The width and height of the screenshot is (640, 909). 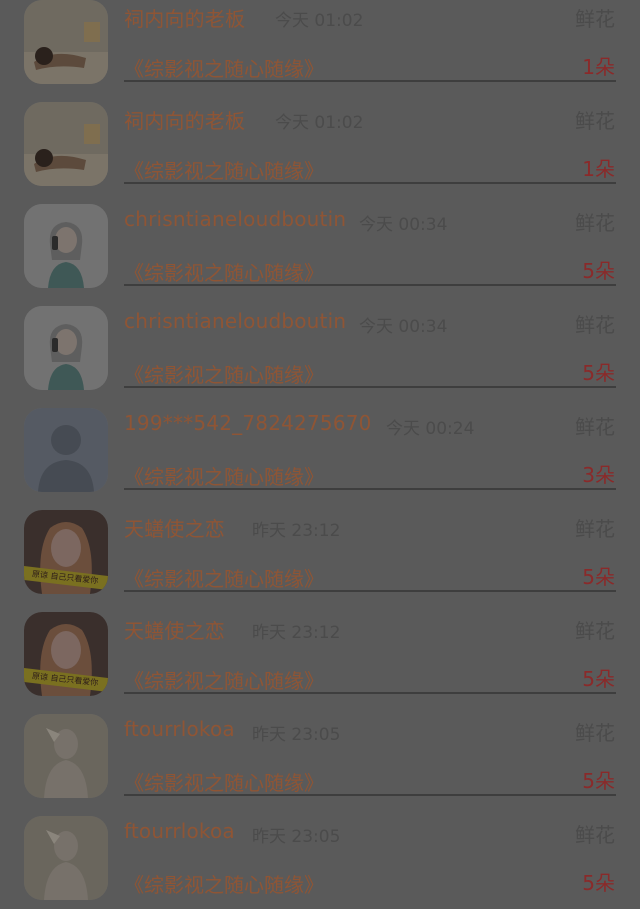 What do you see at coordinates (66, 450) in the screenshot?
I see `avatar-default-silhouette-icon` at bounding box center [66, 450].